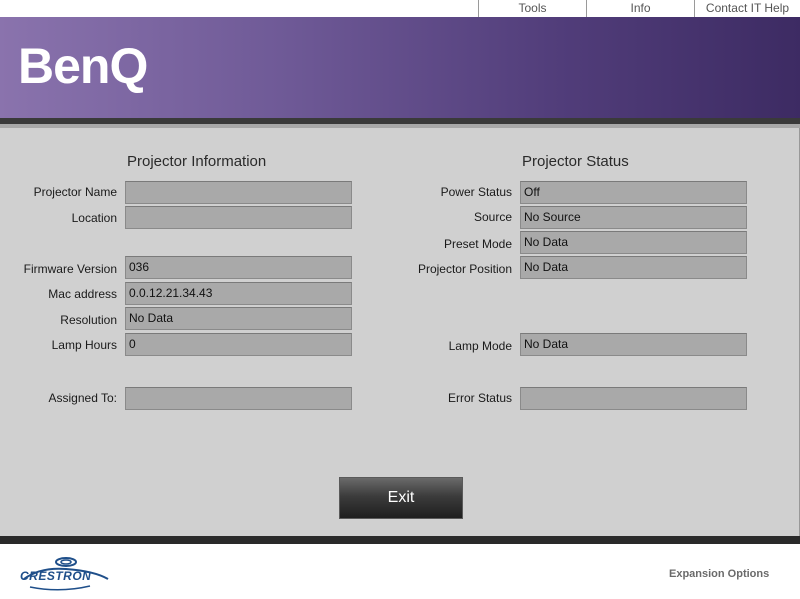 The width and height of the screenshot is (800, 599). Describe the element at coordinates (476, 192) in the screenshot. I see `power-status-label: Power Status` at that location.